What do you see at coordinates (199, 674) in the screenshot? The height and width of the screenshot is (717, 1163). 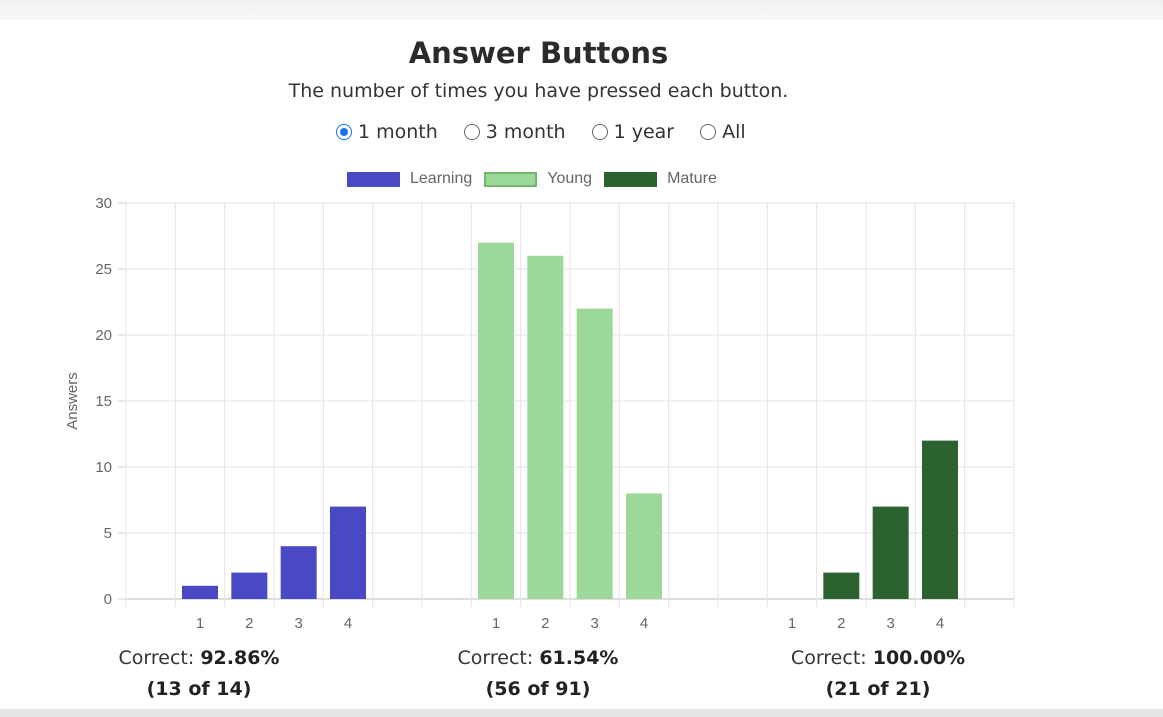 I see `correct-summary-learning: Correct: 92.86% (13 of 14)` at bounding box center [199, 674].